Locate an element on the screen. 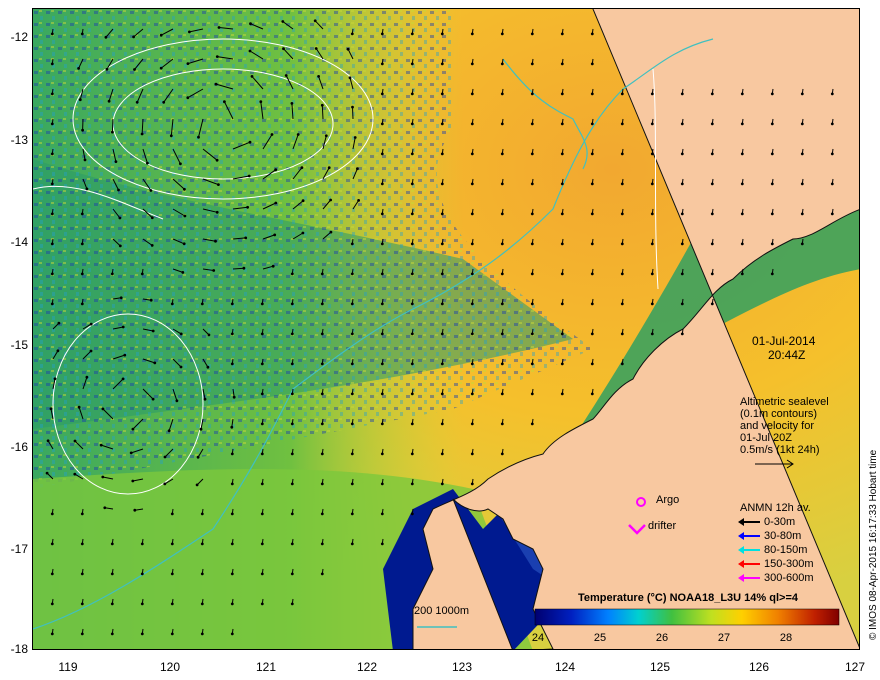 This screenshot has width=880, height=680. anmn-legend-item: 80-150m is located at coordinates (772, 550).